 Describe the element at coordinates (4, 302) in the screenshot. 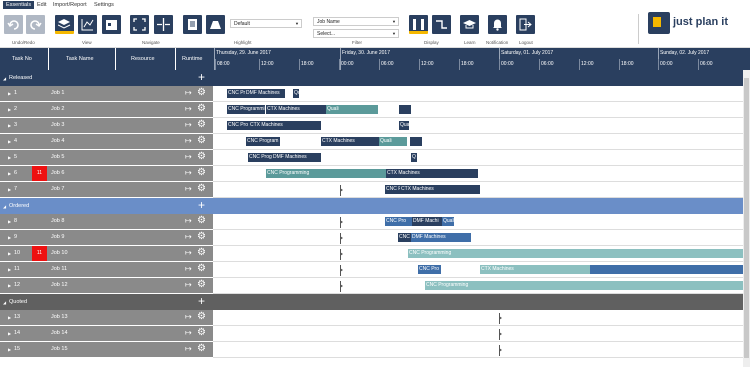

I see `collapse-triangle-icon: ◢` at that location.